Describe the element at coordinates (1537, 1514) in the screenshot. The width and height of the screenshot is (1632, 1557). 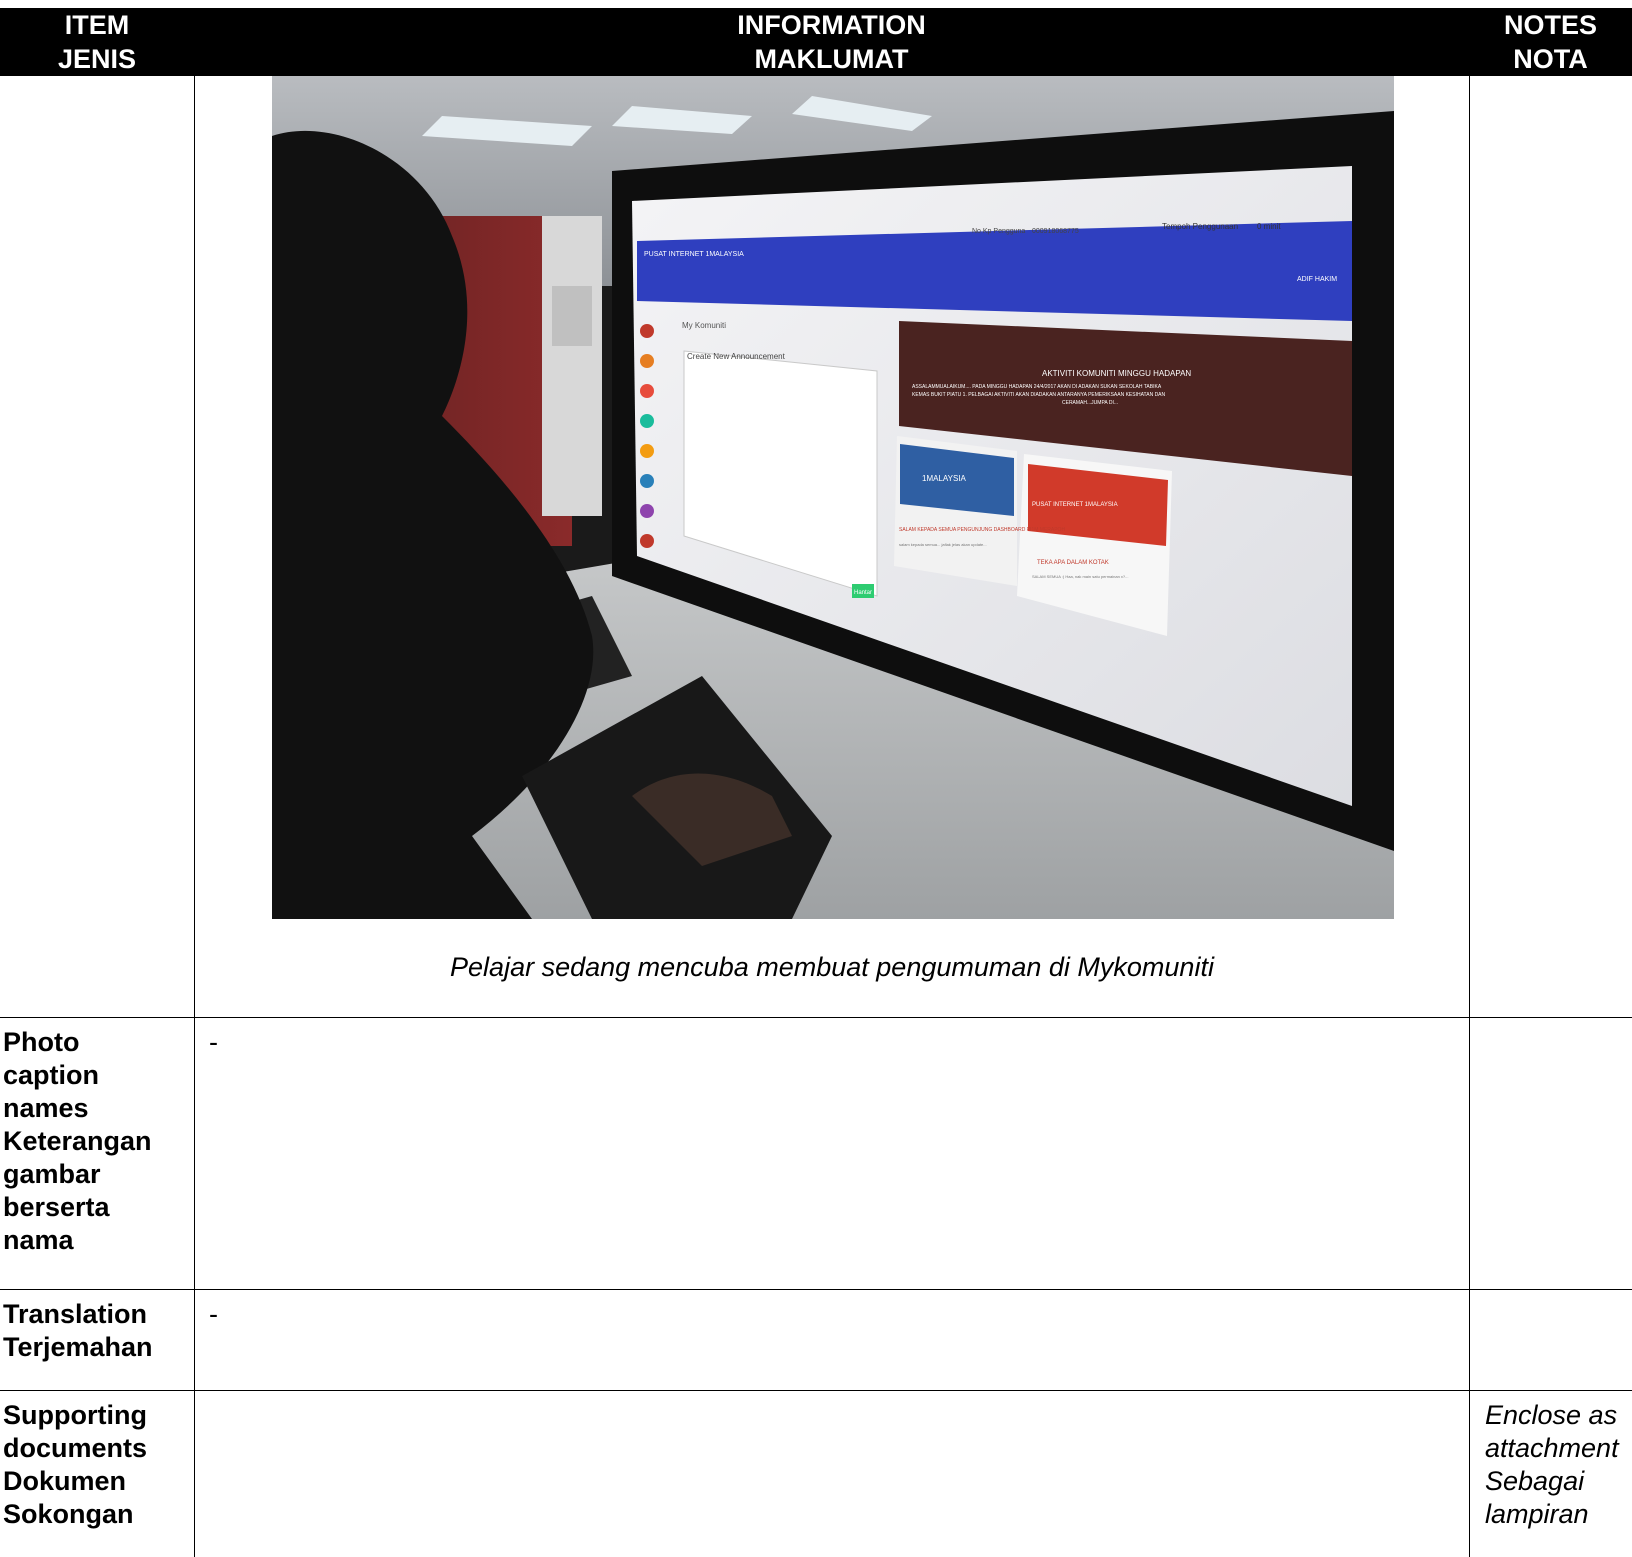
I see `note-line: lampiran` at that location.